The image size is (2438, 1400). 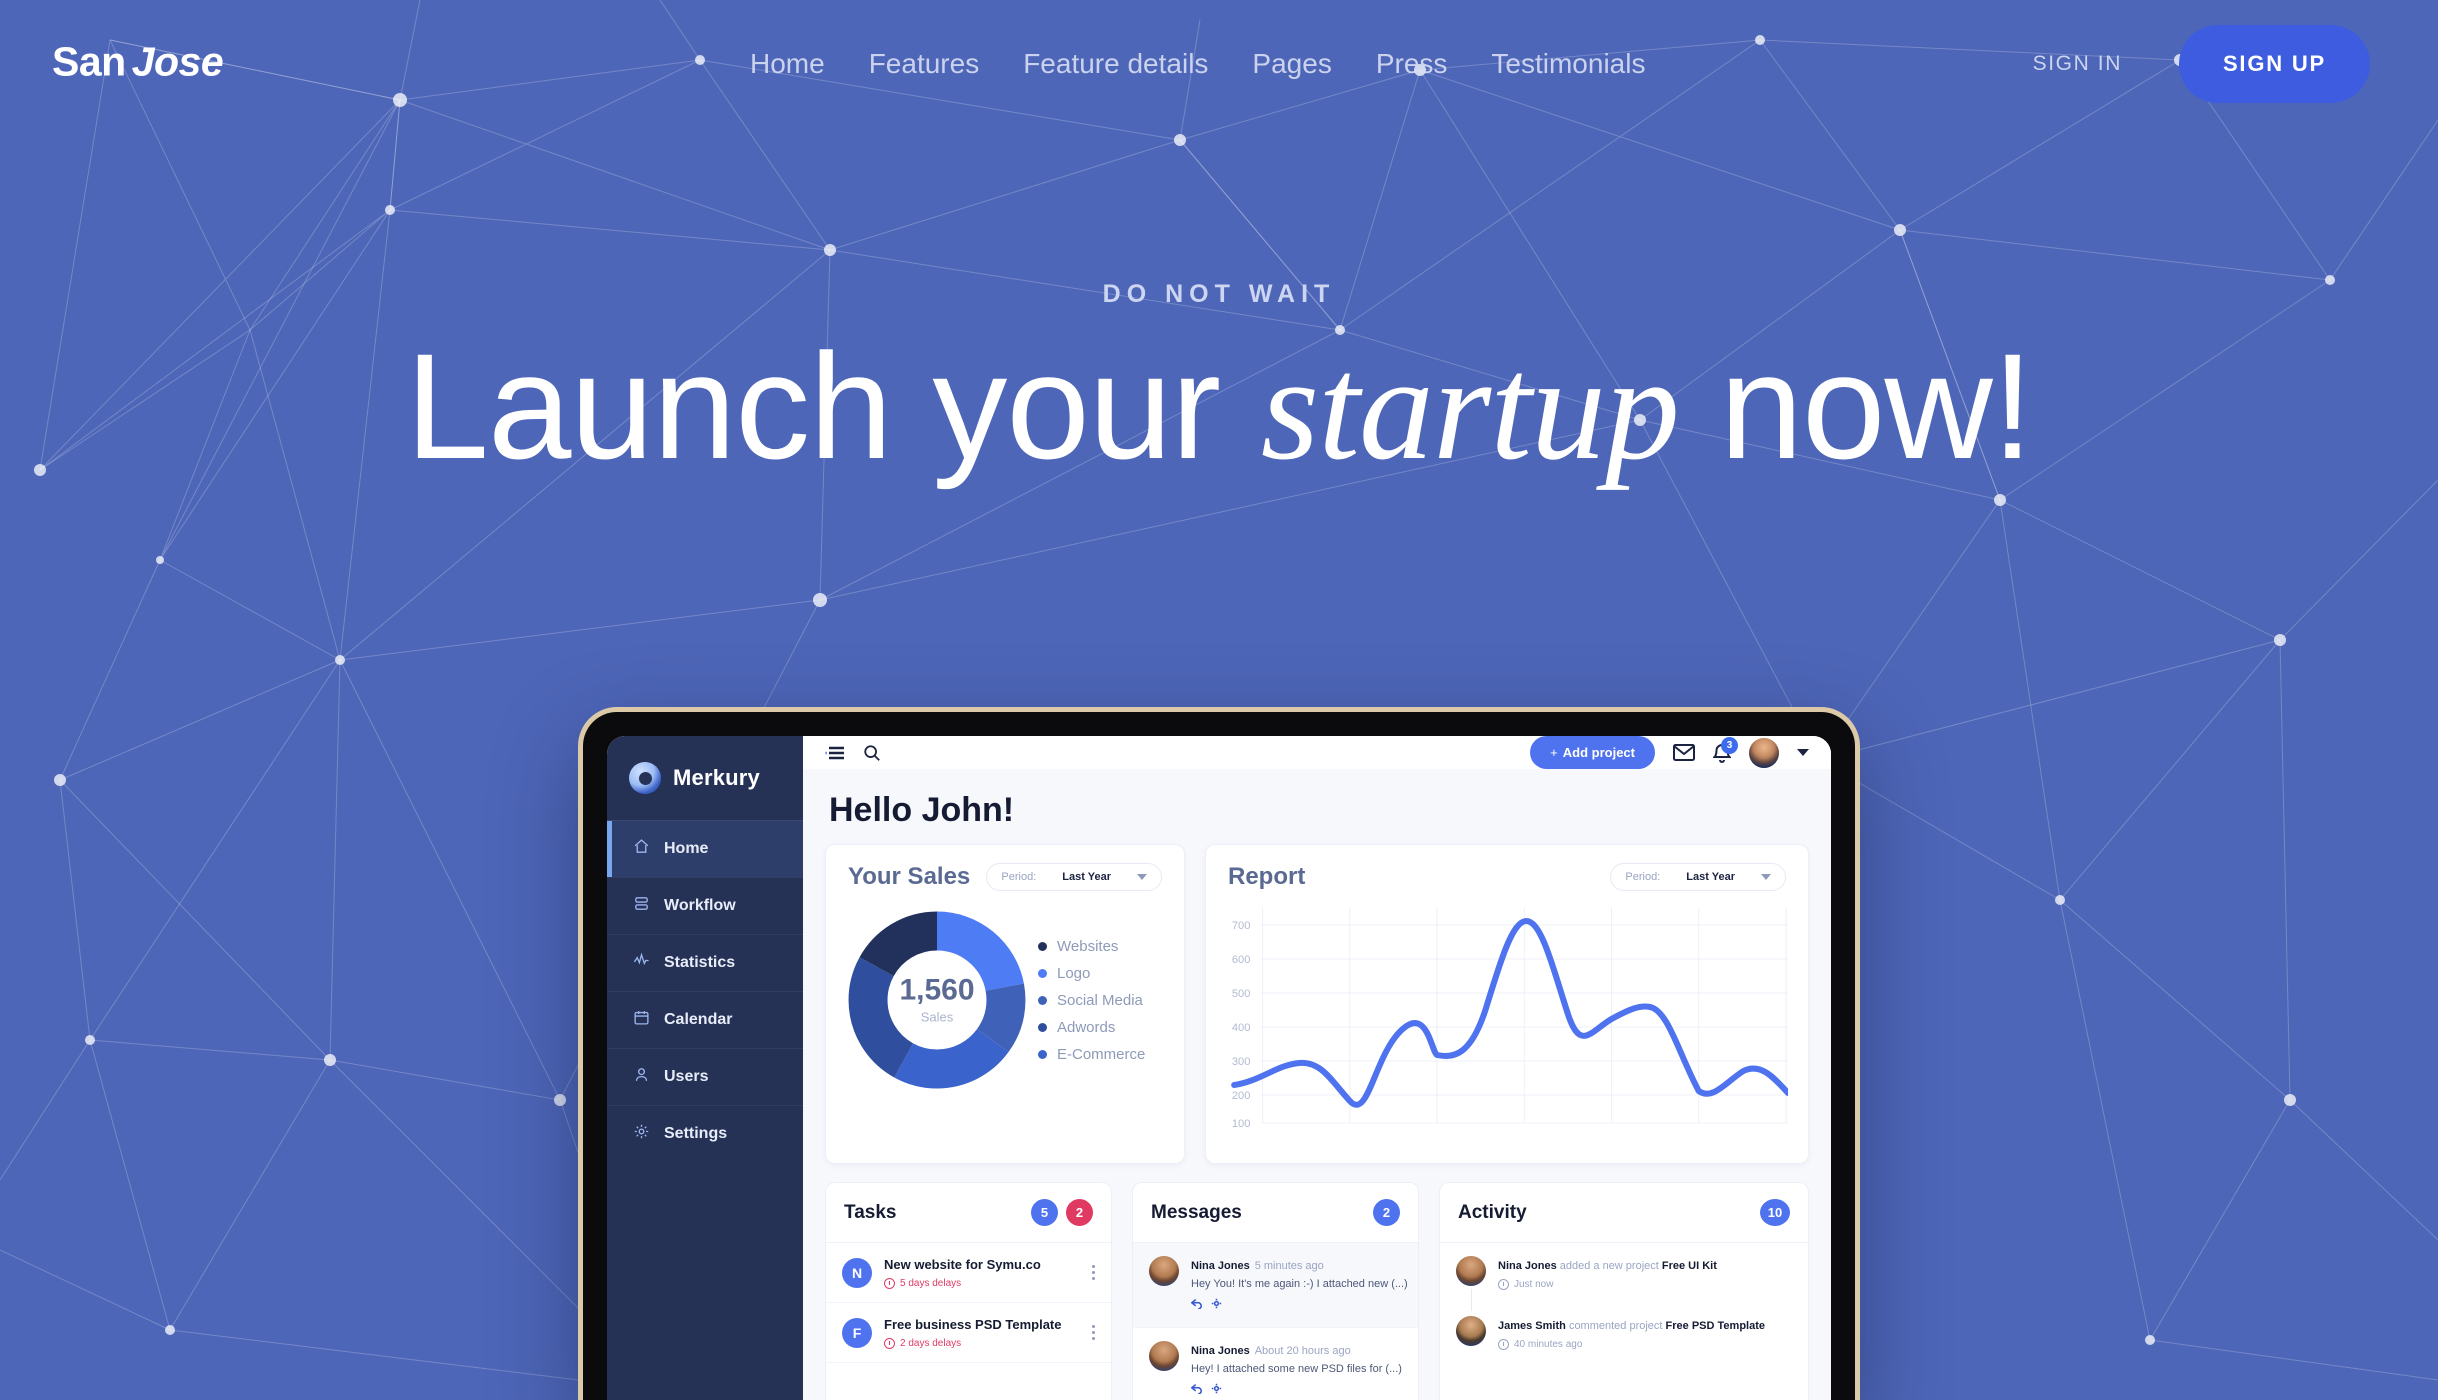 I want to click on nav-item-home: Home, so click(x=787, y=64).